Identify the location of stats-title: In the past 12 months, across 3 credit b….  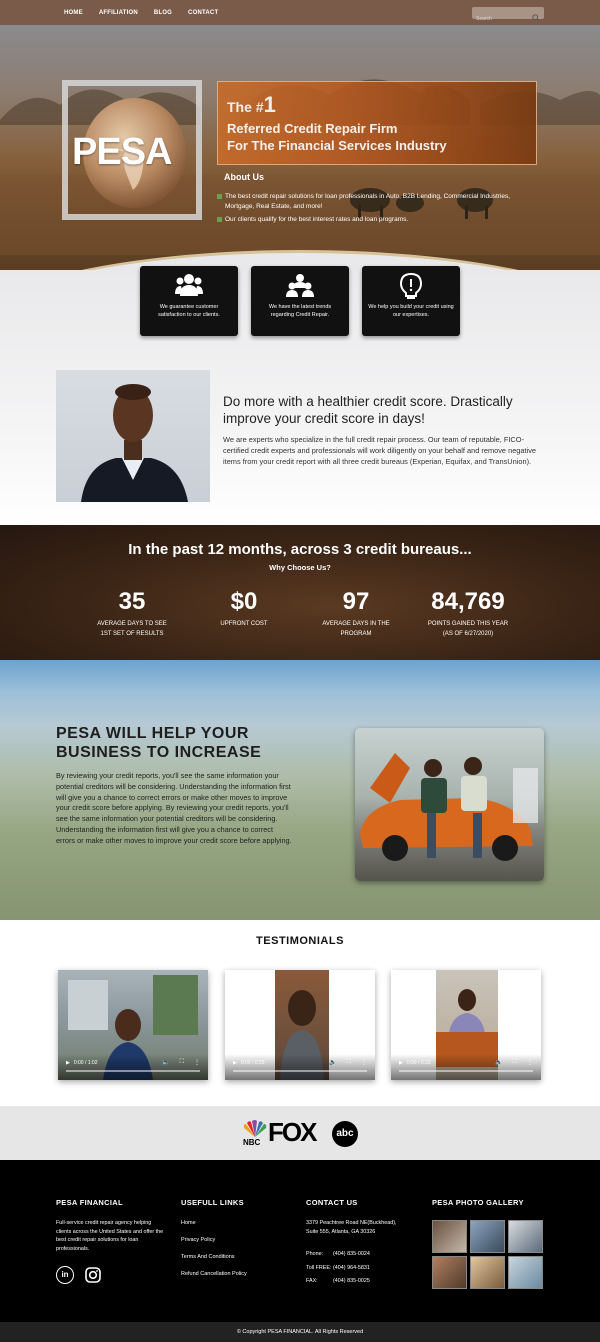
(300, 549).